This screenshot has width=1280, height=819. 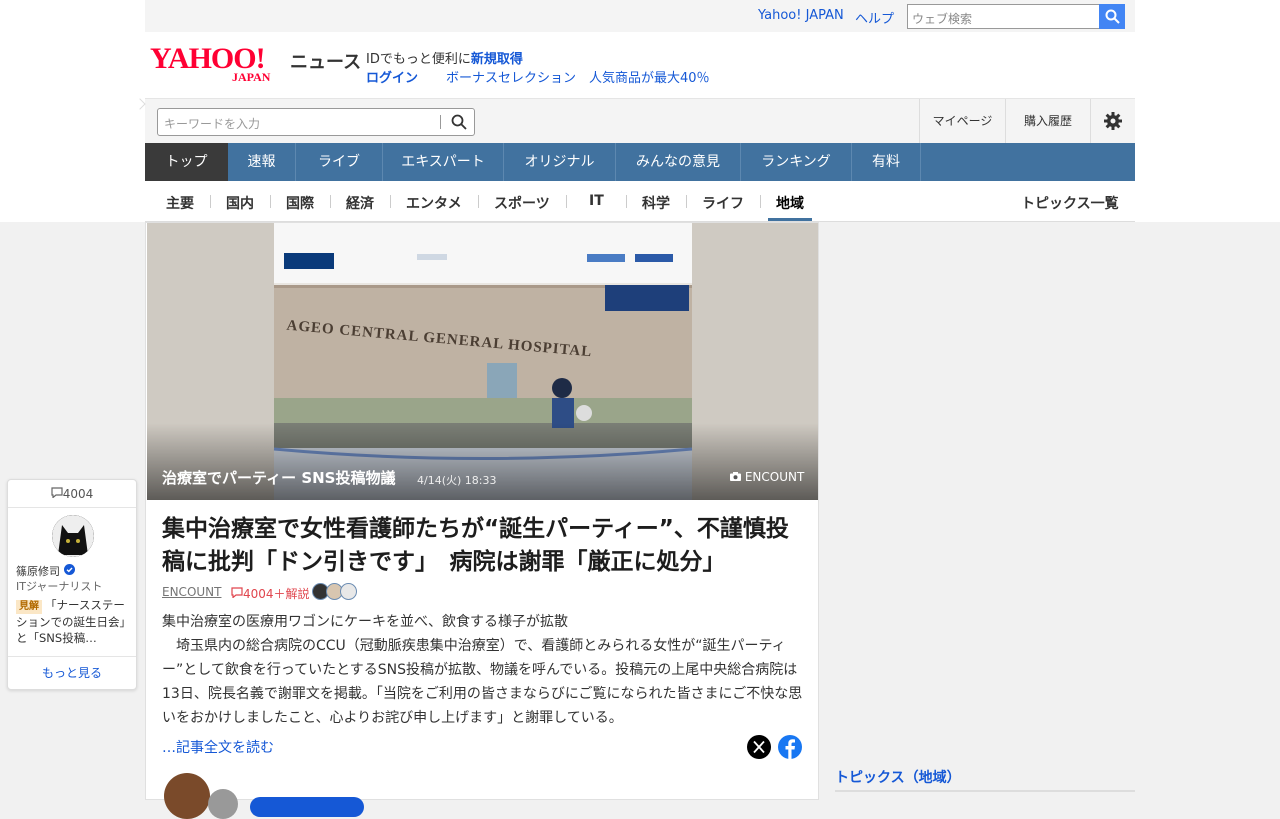 What do you see at coordinates (1003, 16) in the screenshot?
I see `web-search-input: ウェブ検索` at bounding box center [1003, 16].